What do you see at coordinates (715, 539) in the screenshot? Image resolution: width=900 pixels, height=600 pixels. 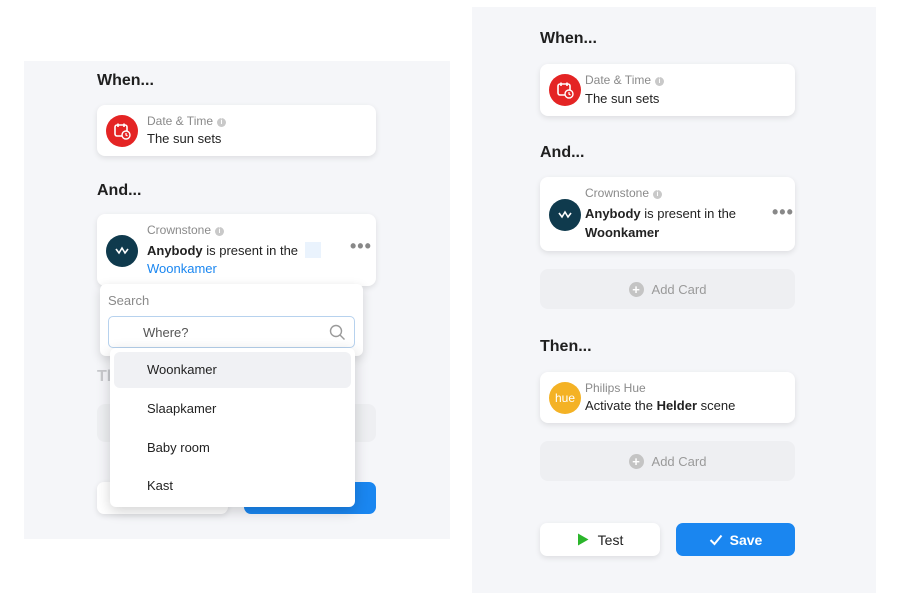 I see `checkmark-icon` at bounding box center [715, 539].